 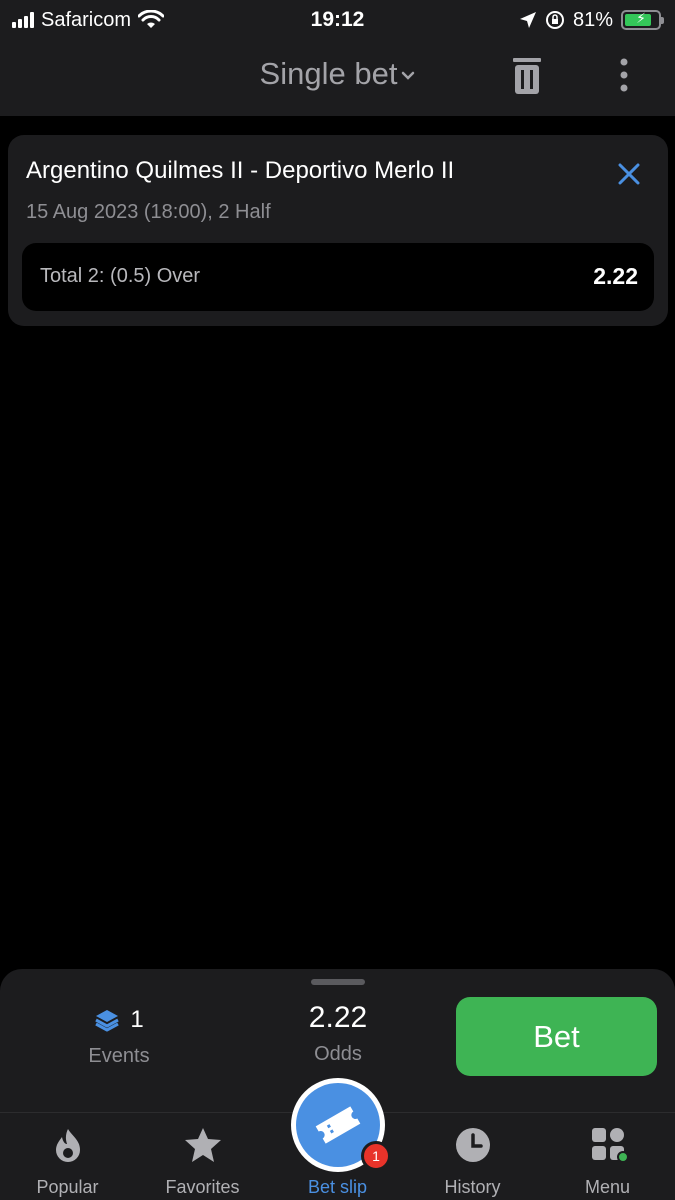 I want to click on more-vertical-icon, so click(x=624, y=76).